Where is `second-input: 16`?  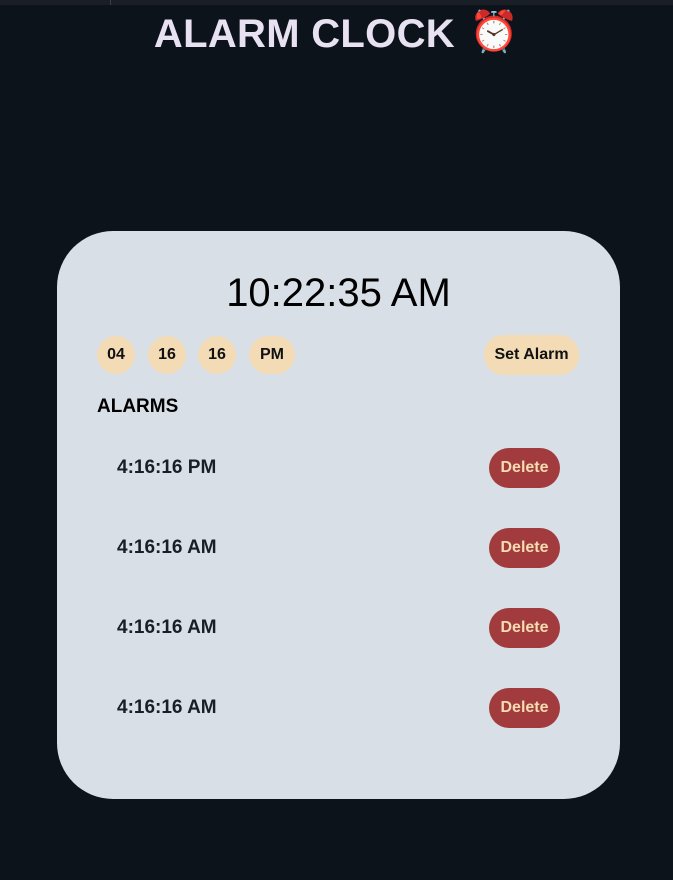
second-input: 16 is located at coordinates (217, 355).